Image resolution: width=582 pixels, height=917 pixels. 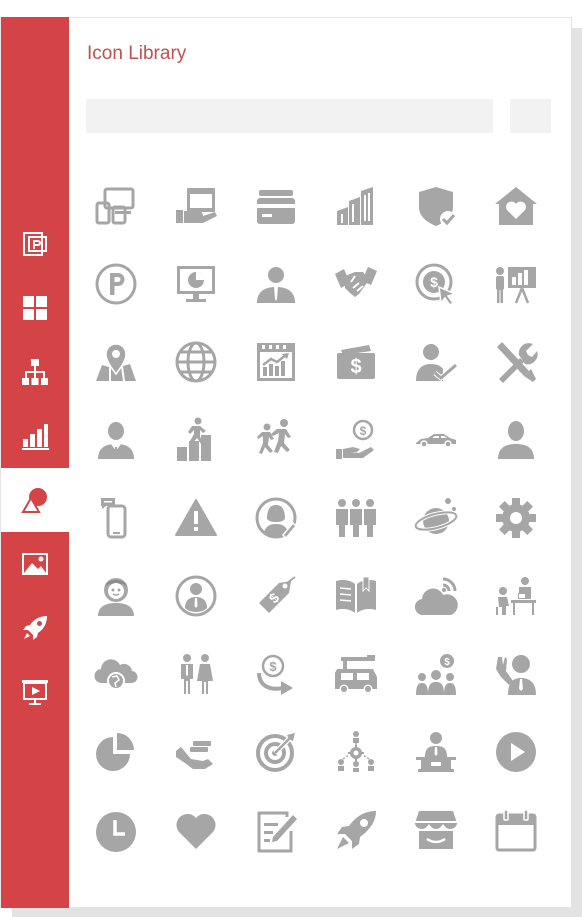 I want to click on icon-user-circle, so click(x=196, y=596).